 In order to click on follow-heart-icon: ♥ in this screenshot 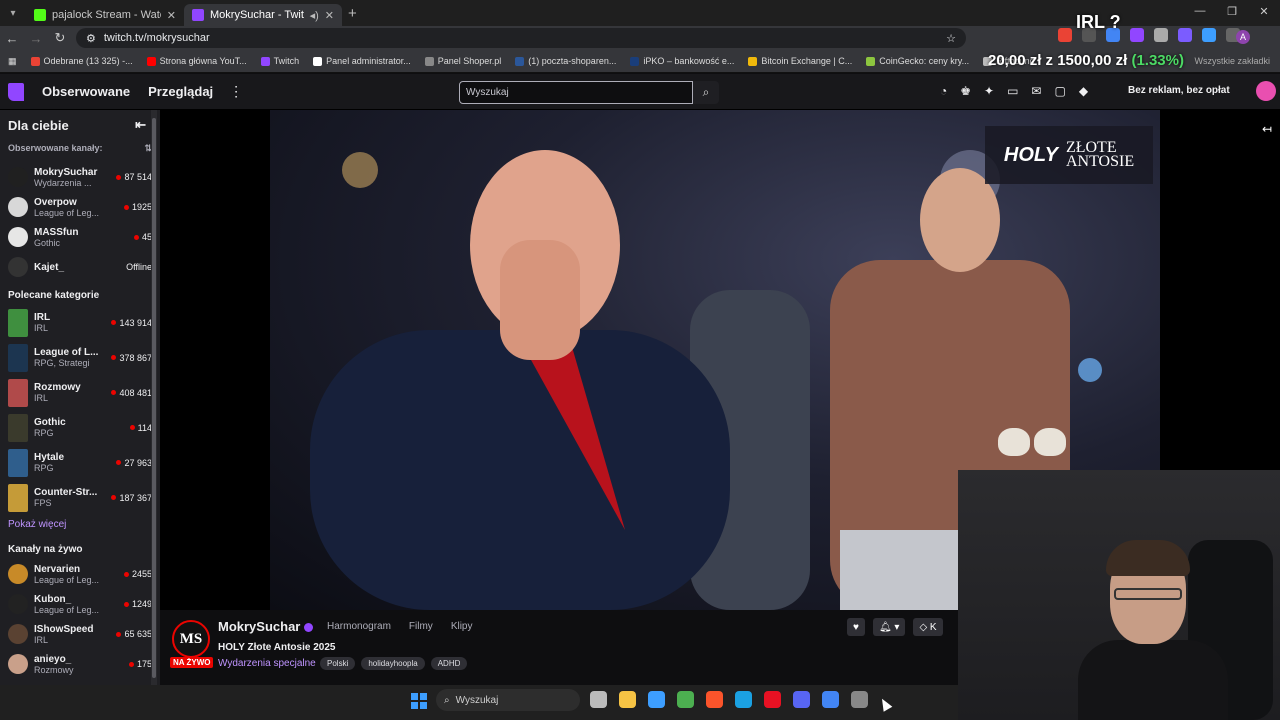, I will do `click(856, 627)`.